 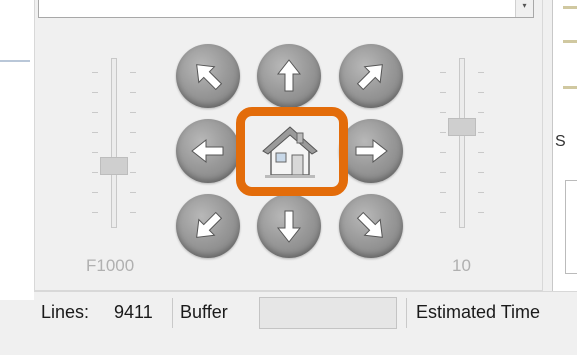 What do you see at coordinates (65, 312) in the screenshot?
I see `lines-label: Lines:` at bounding box center [65, 312].